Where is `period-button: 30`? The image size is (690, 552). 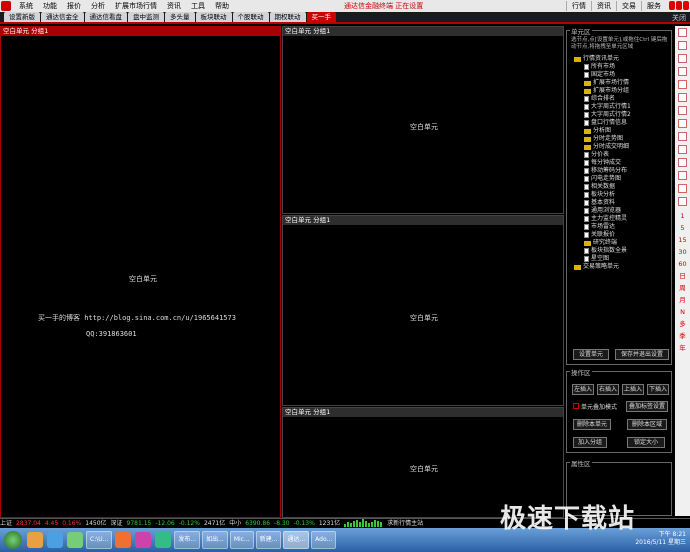 period-button: 30 is located at coordinates (682, 252).